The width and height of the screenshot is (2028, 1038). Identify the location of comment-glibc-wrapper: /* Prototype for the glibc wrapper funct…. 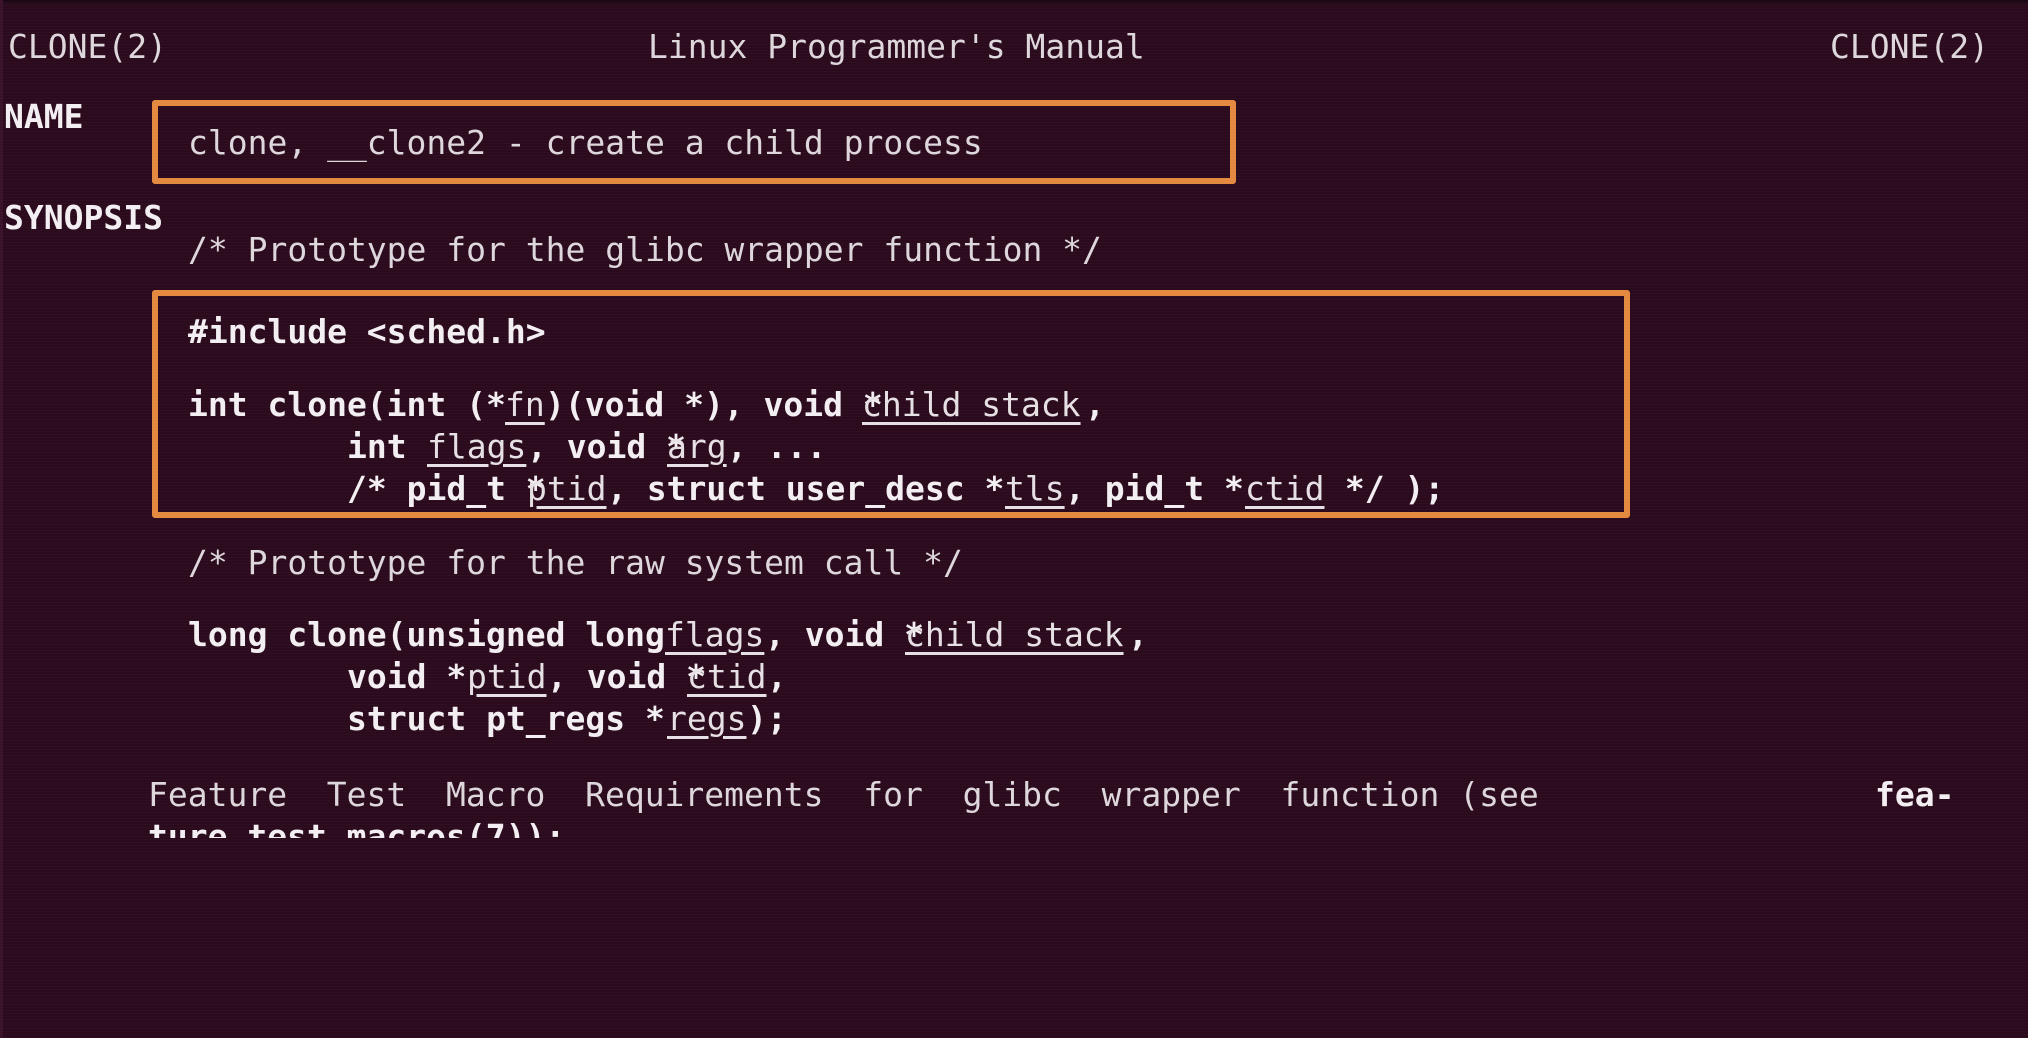
(645, 249).